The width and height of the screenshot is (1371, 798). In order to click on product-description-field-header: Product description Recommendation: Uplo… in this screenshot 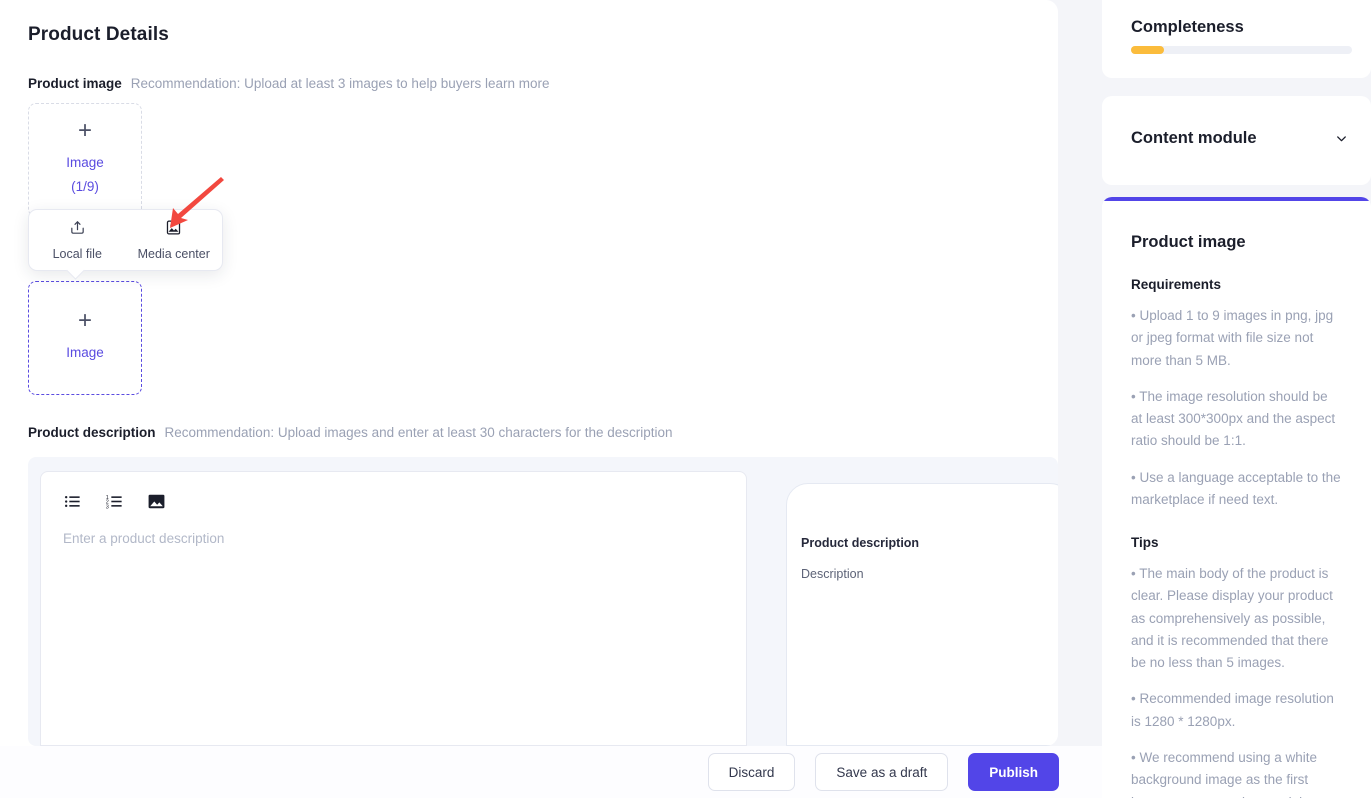, I will do `click(350, 432)`.